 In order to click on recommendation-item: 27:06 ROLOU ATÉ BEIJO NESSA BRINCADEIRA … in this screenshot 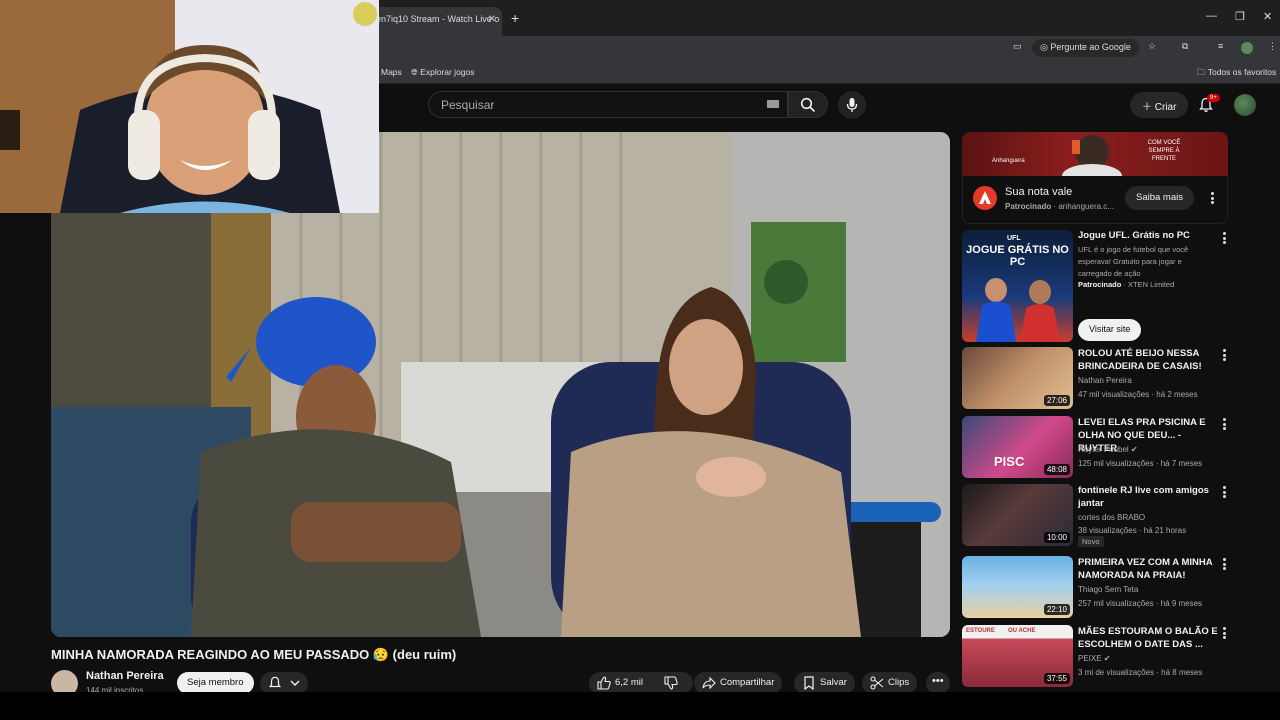, I will do `click(1117, 379)`.